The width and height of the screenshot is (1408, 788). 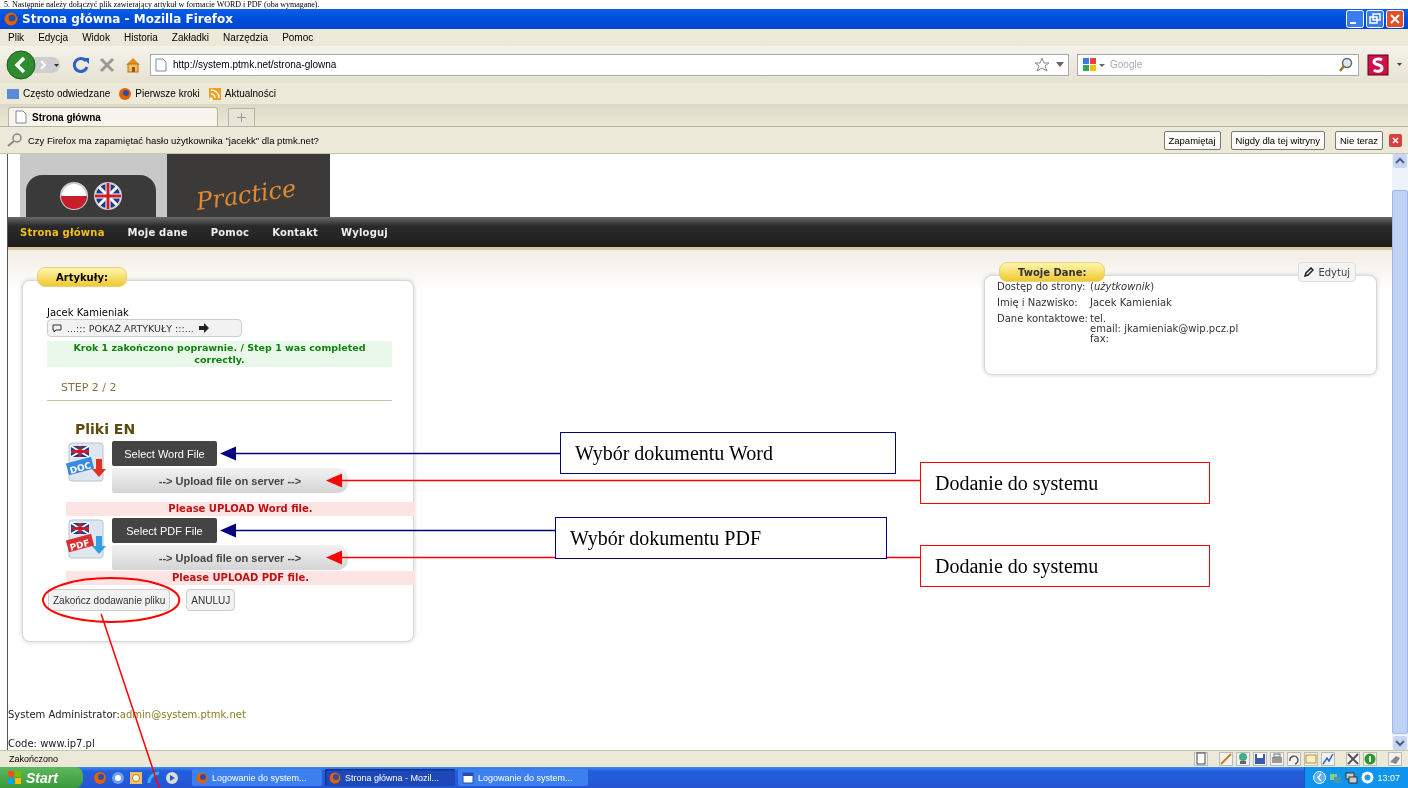 What do you see at coordinates (15, 777) in the screenshot?
I see `windows-logo-icon` at bounding box center [15, 777].